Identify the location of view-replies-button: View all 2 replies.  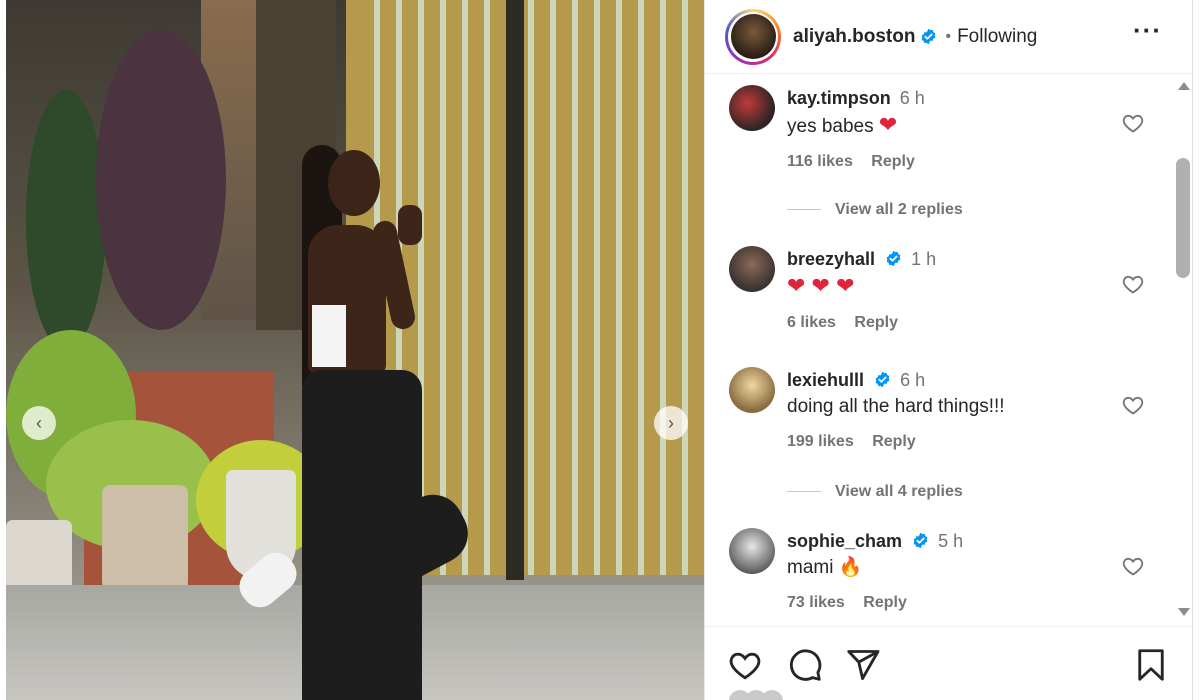
(875, 210).